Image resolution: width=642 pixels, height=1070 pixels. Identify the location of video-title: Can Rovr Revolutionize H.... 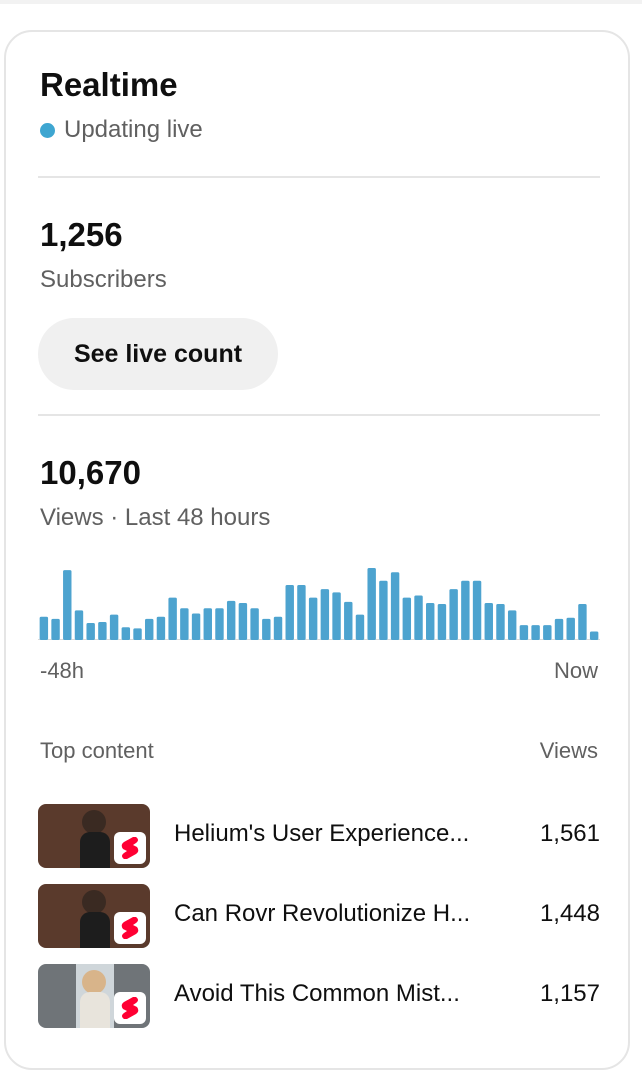
(330, 914).